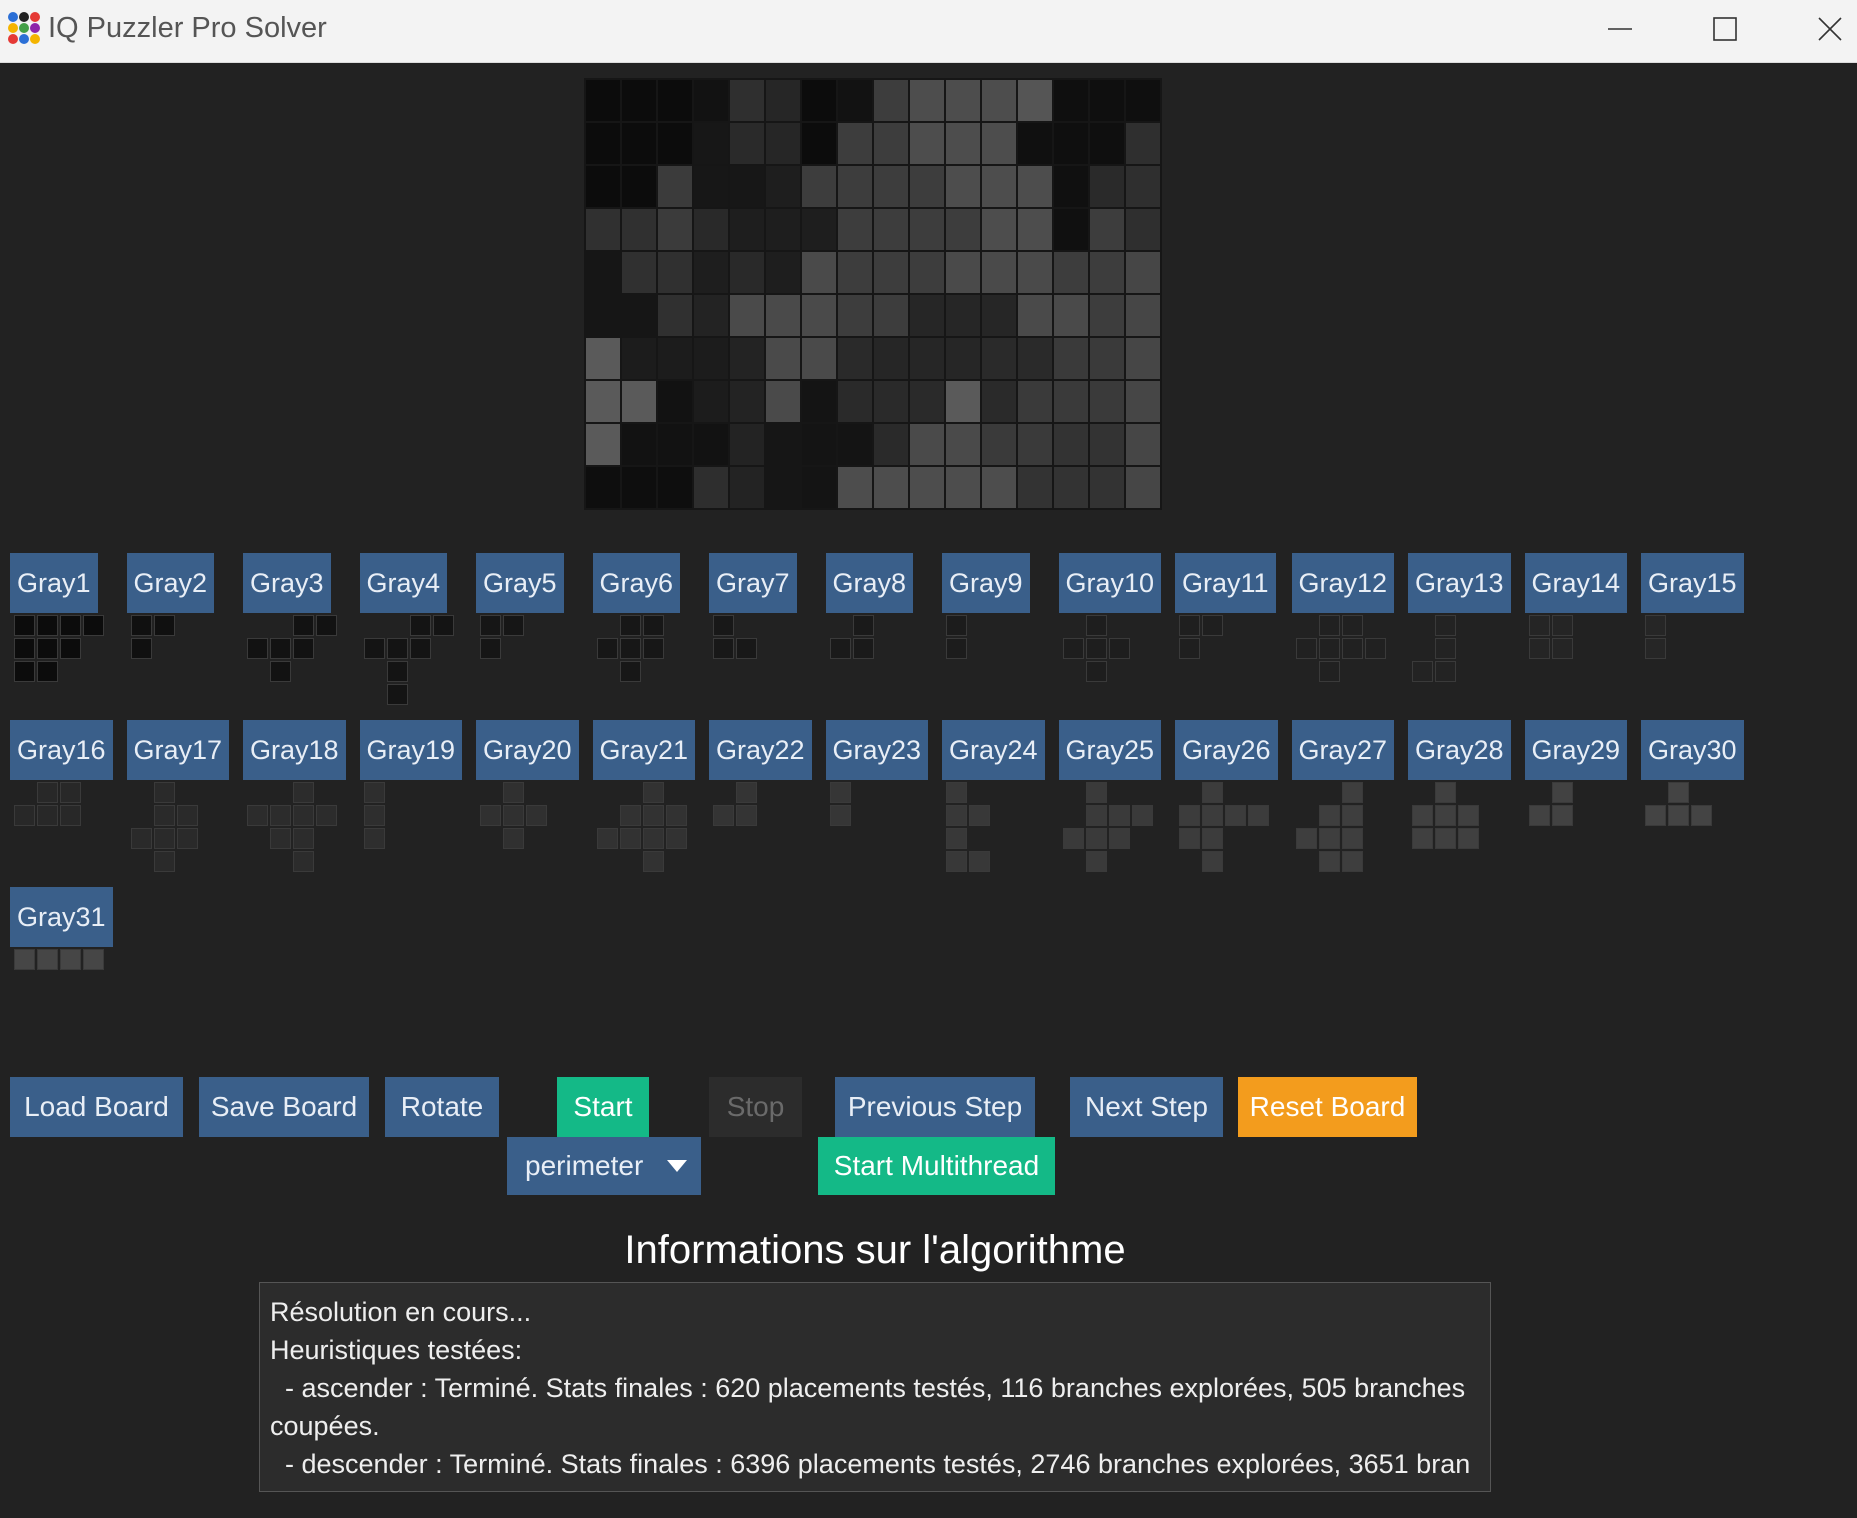  Describe the element at coordinates (1620, 29) in the screenshot. I see `minimize-icon` at that location.